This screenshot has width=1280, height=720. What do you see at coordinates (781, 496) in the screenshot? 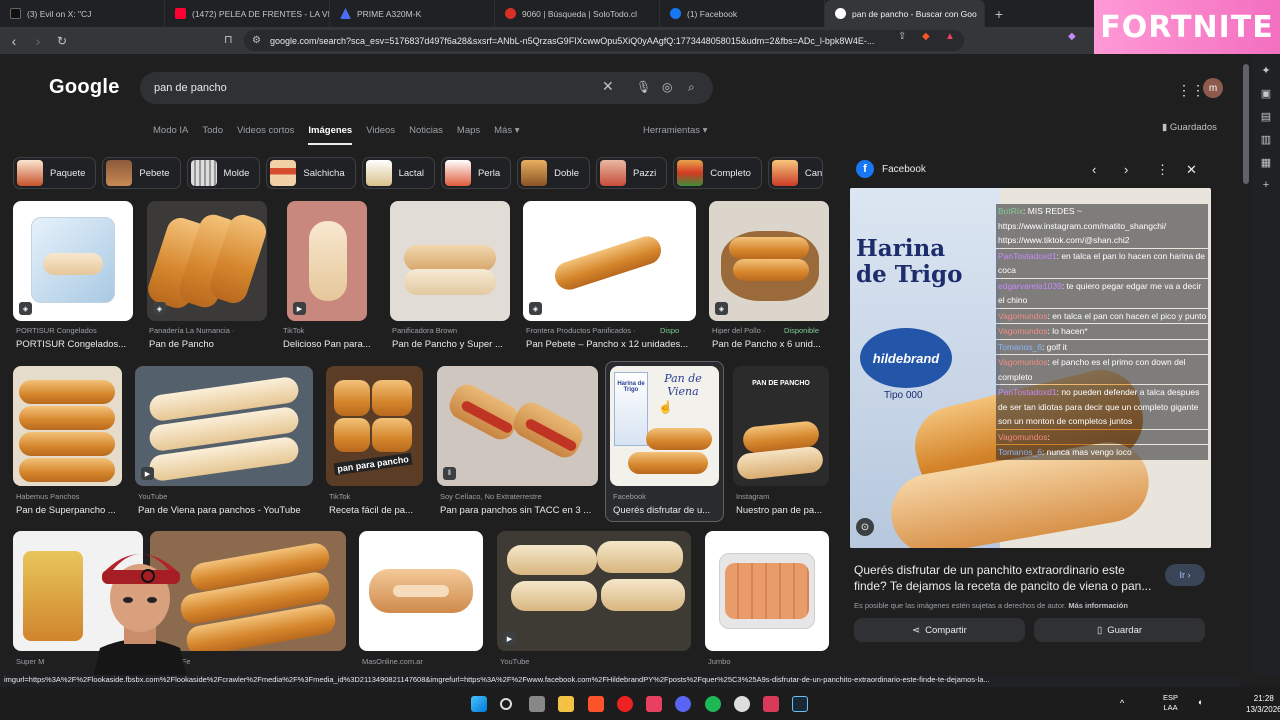
I see `result-source: Instagram` at bounding box center [781, 496].